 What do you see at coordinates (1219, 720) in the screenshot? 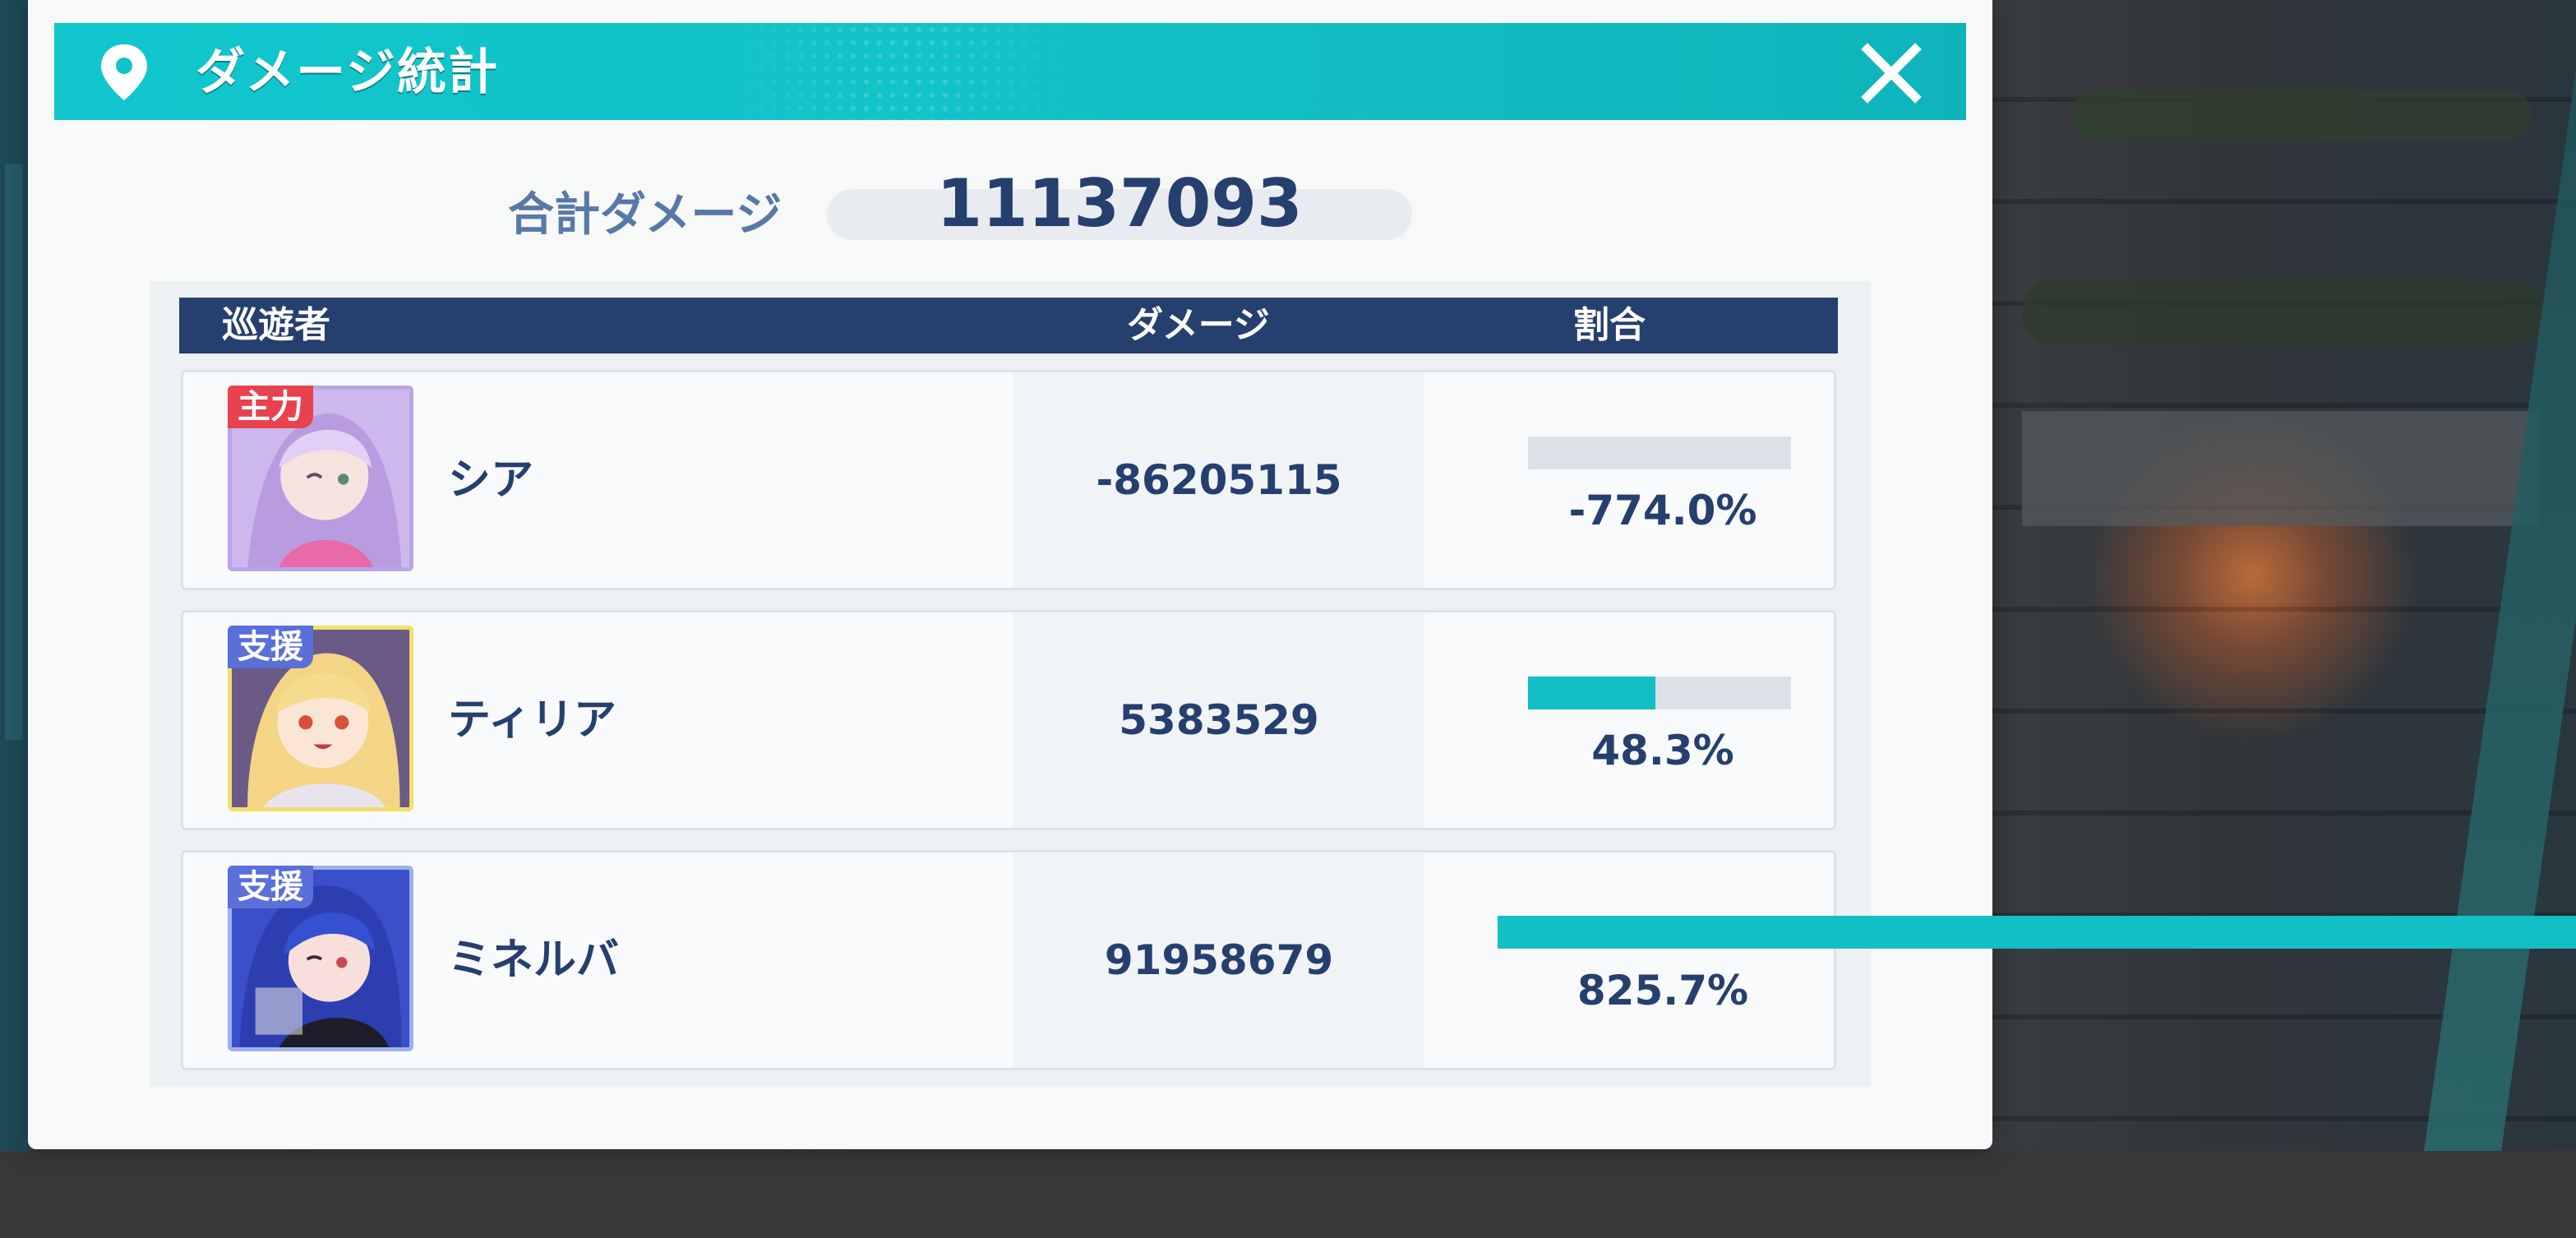
I see `damage-value: 5383529` at bounding box center [1219, 720].